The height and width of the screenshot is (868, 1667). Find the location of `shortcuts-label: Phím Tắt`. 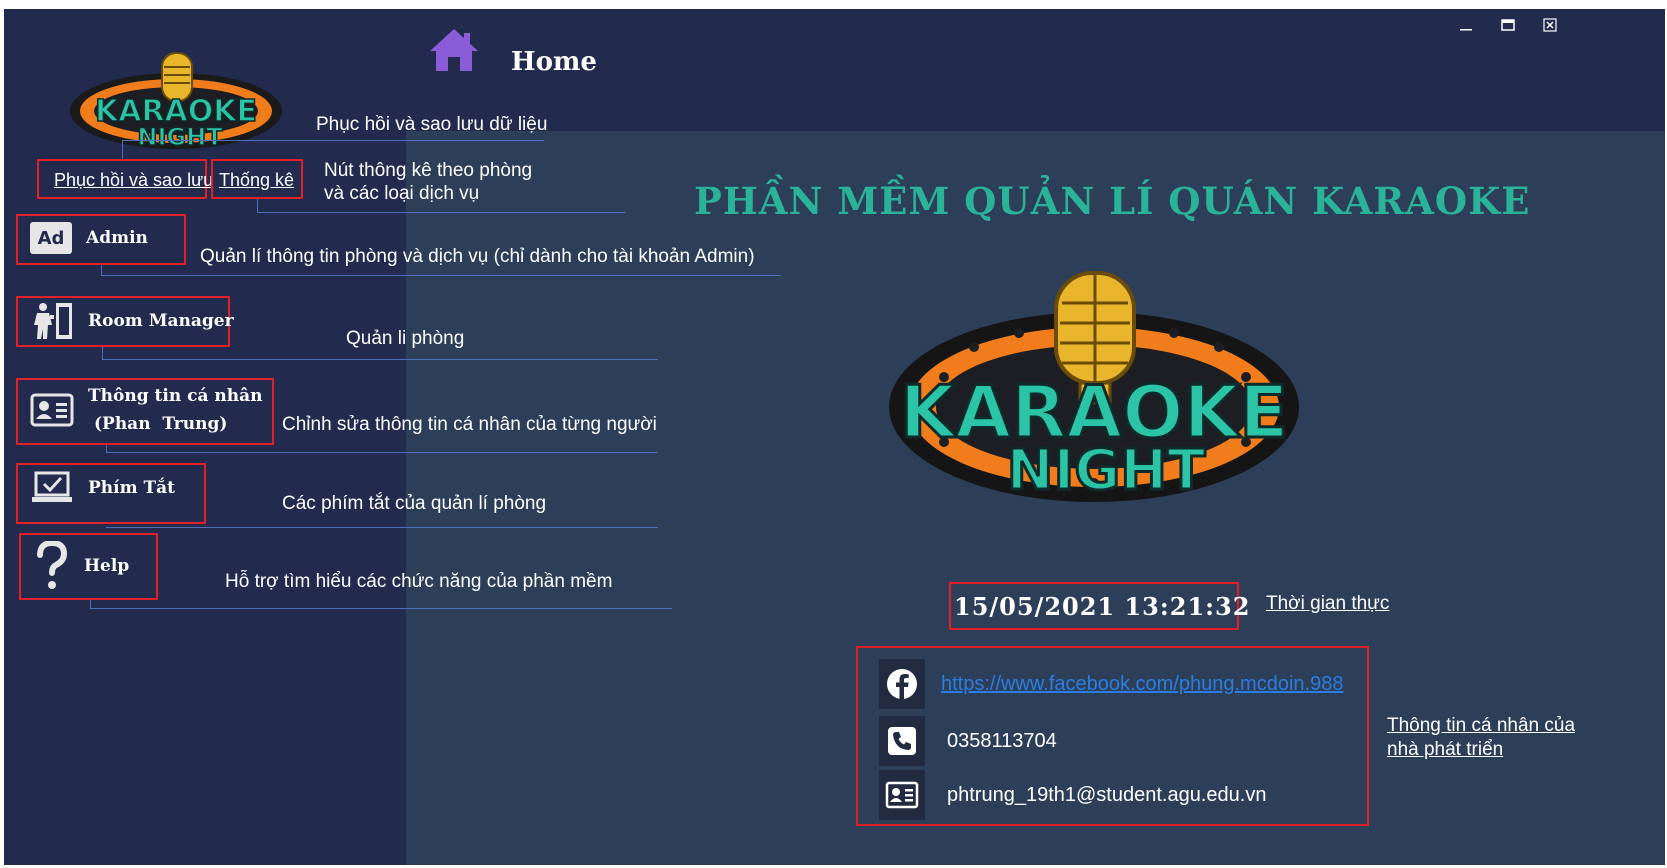

shortcuts-label: Phím Tắt is located at coordinates (132, 488).